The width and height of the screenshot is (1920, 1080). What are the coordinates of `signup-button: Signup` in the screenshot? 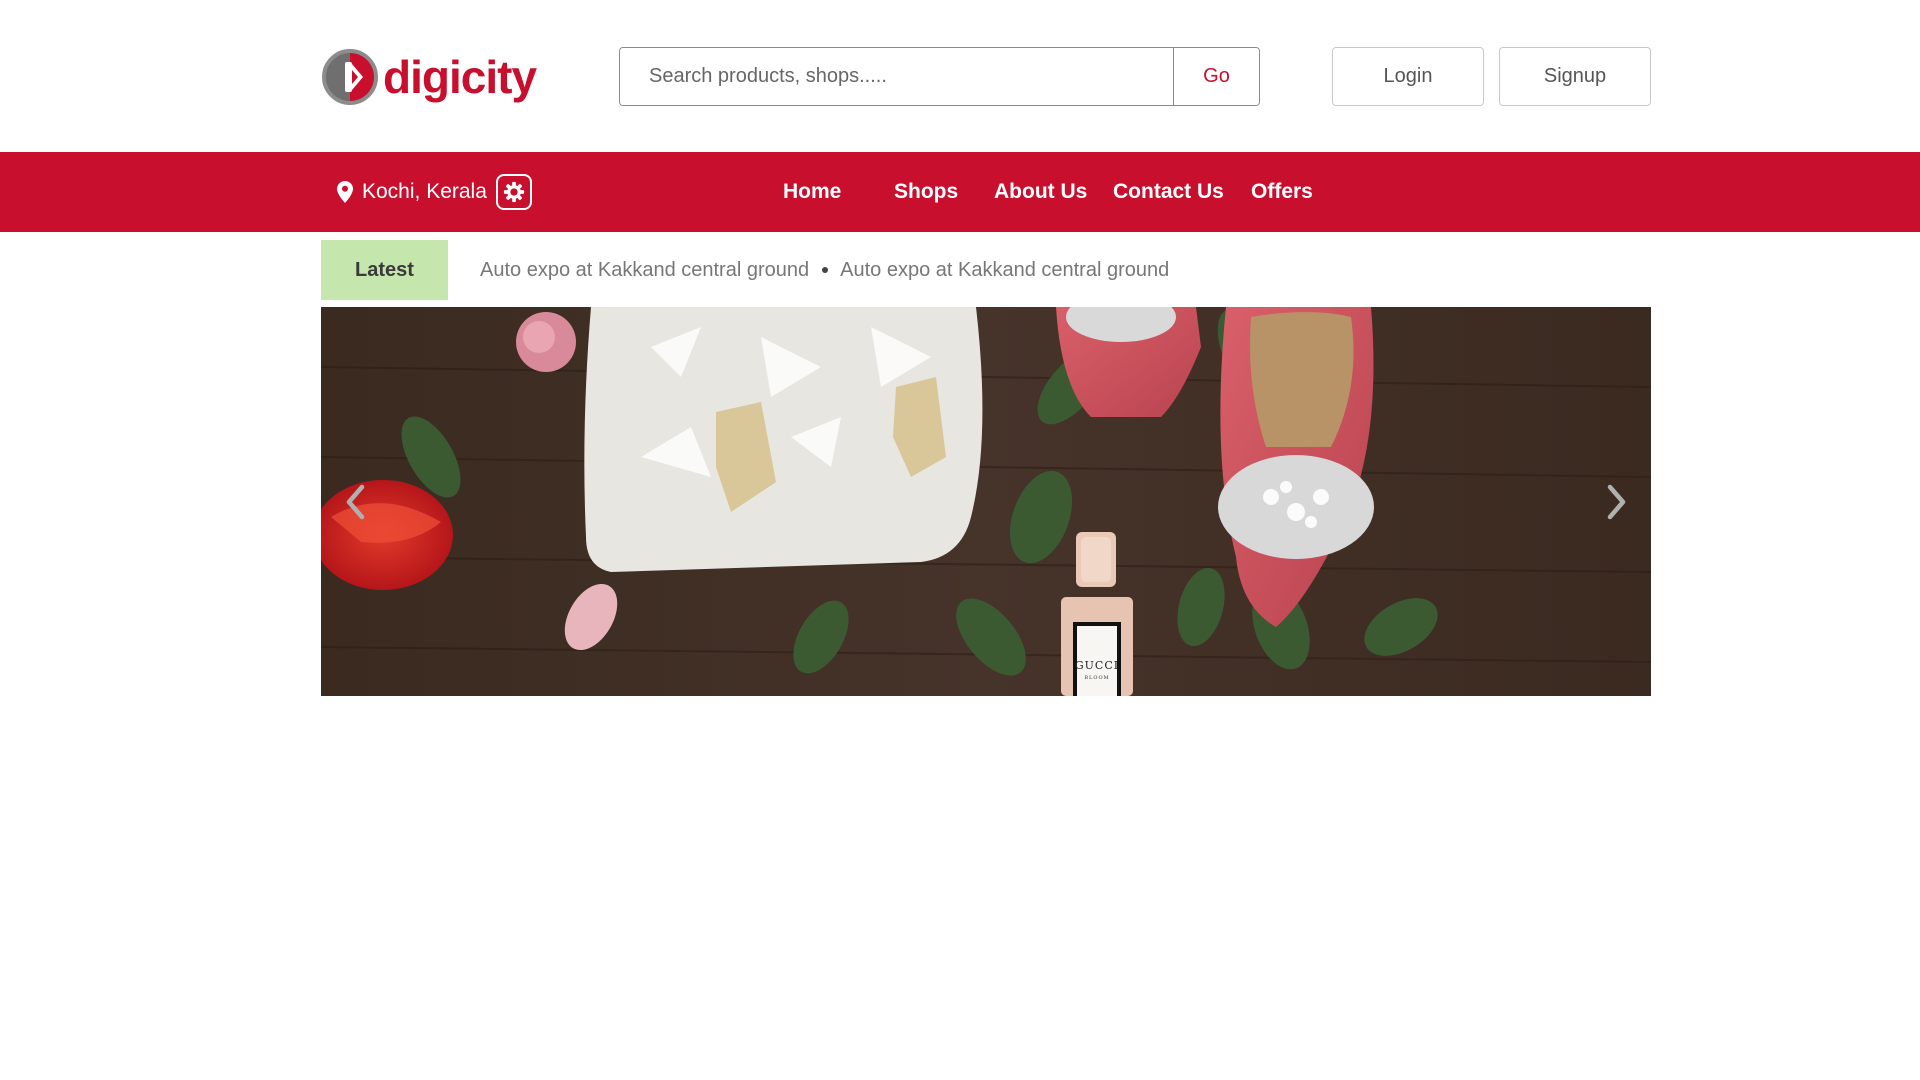 It's located at (1575, 76).